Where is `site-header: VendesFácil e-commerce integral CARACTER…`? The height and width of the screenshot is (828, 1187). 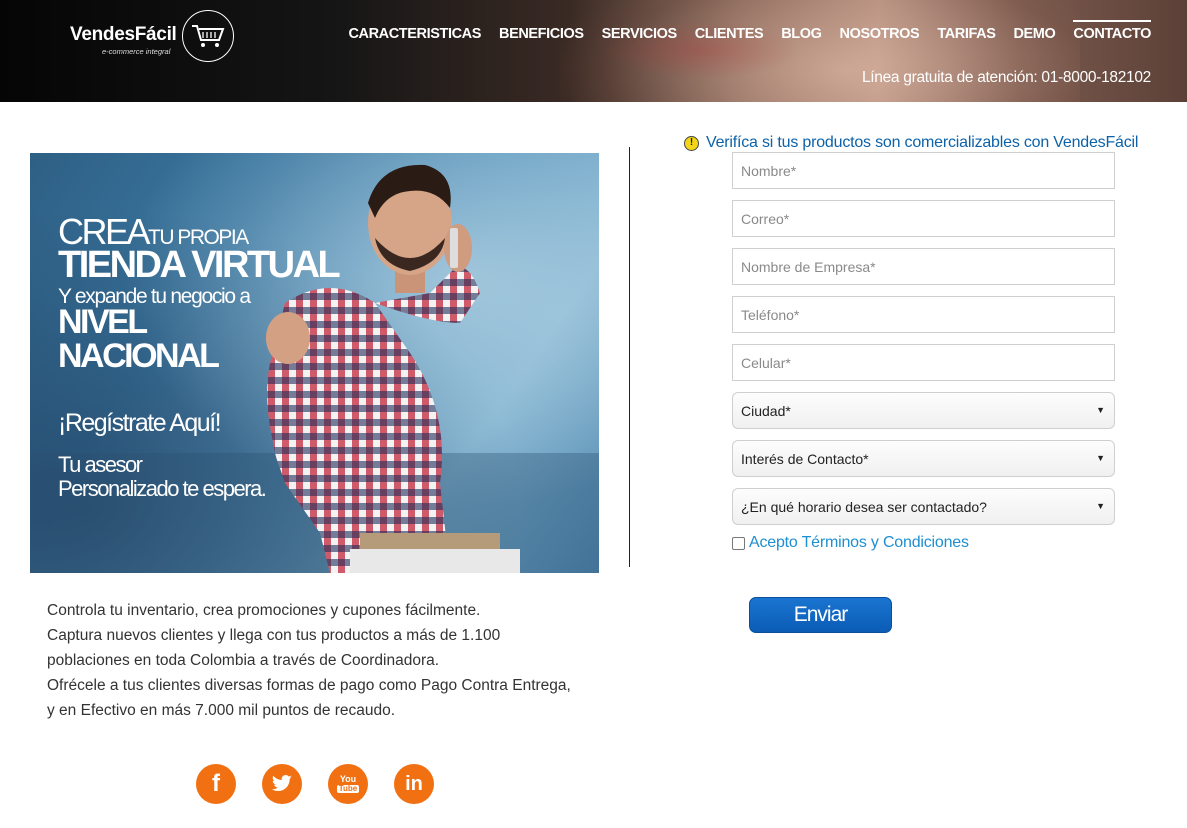 site-header: VendesFácil e-commerce integral CARACTER… is located at coordinates (593, 51).